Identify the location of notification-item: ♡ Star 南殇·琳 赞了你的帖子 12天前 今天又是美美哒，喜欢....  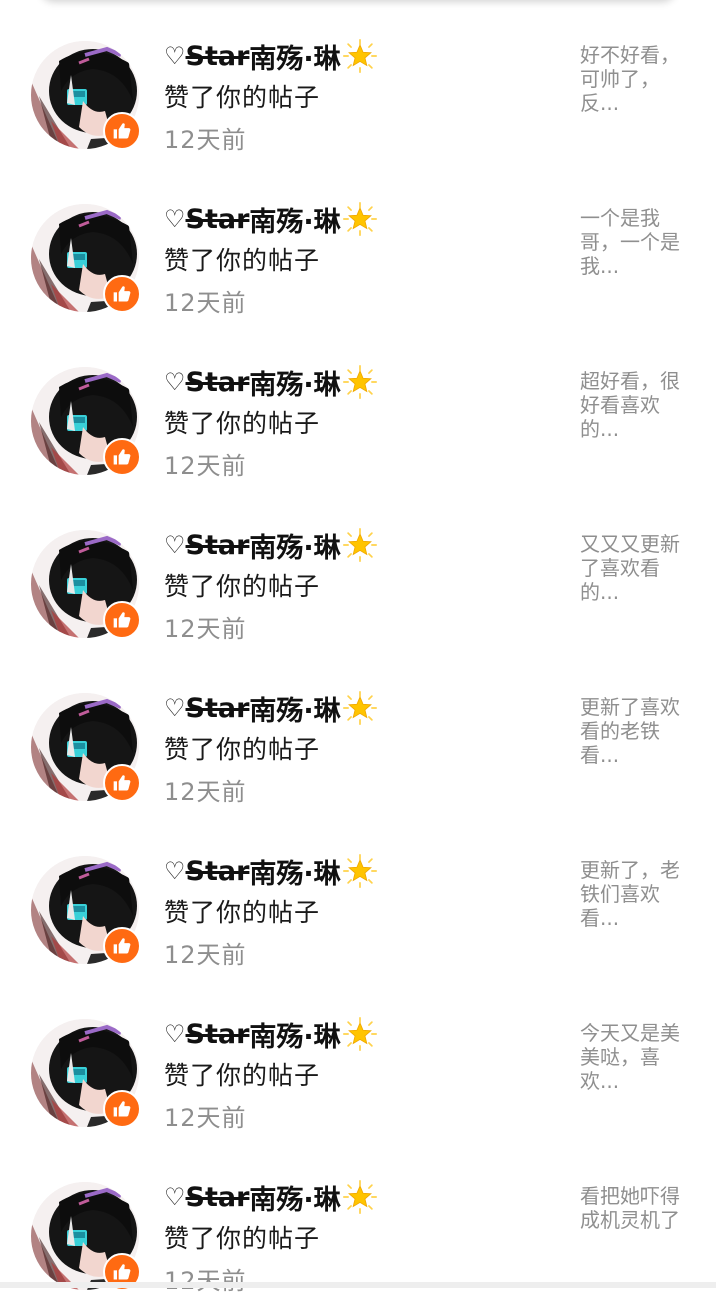
(358, 1059).